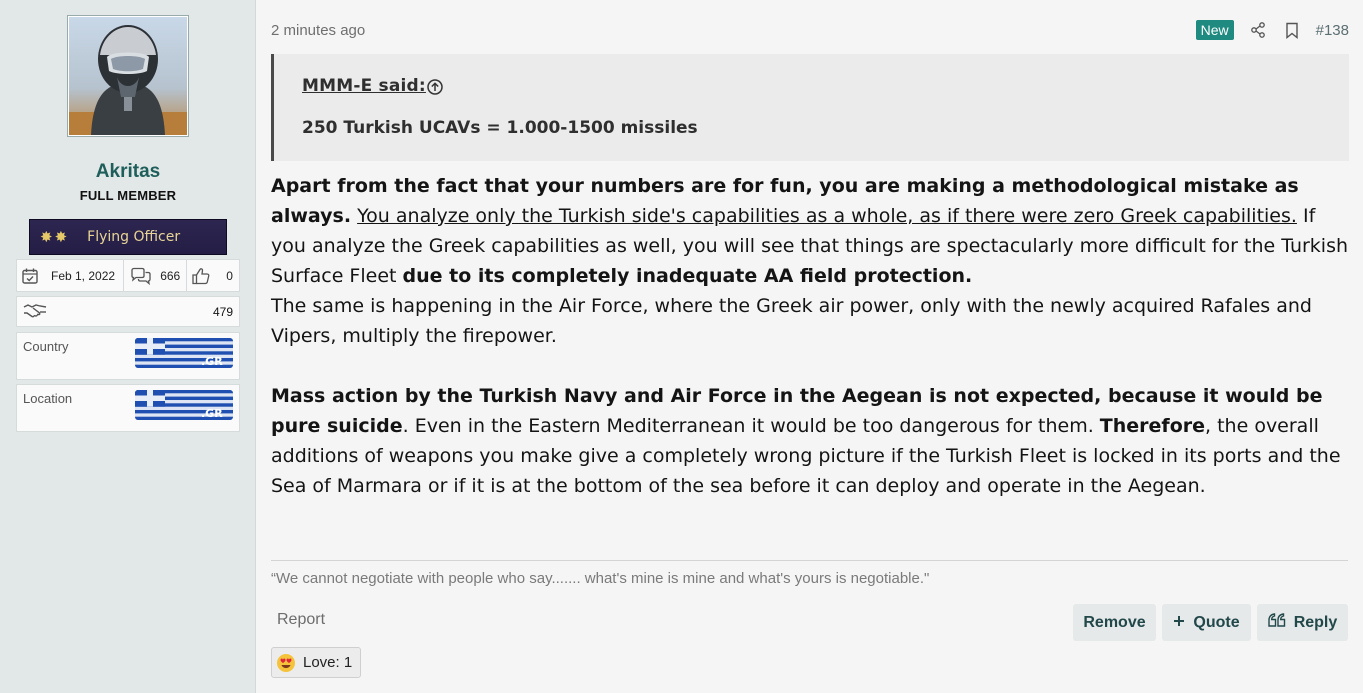  I want to click on share-icon, so click(1258, 30).